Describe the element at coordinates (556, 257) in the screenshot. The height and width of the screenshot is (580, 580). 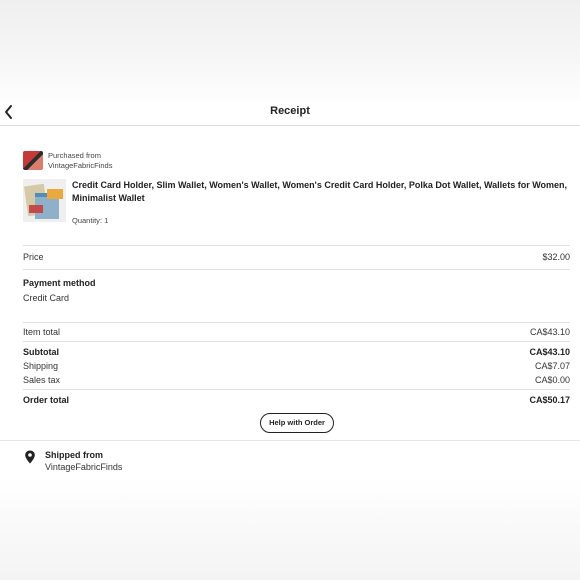
I see `price-value: $32.00` at that location.